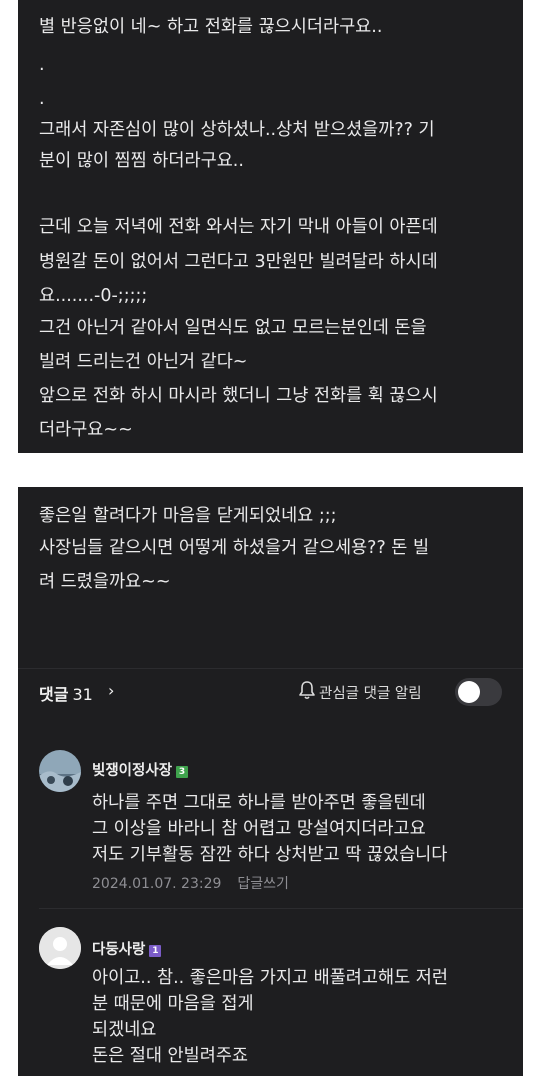 This screenshot has height=1076, width=538. What do you see at coordinates (105, 582) in the screenshot?
I see `post-line: 려 드렸을까요~~` at bounding box center [105, 582].